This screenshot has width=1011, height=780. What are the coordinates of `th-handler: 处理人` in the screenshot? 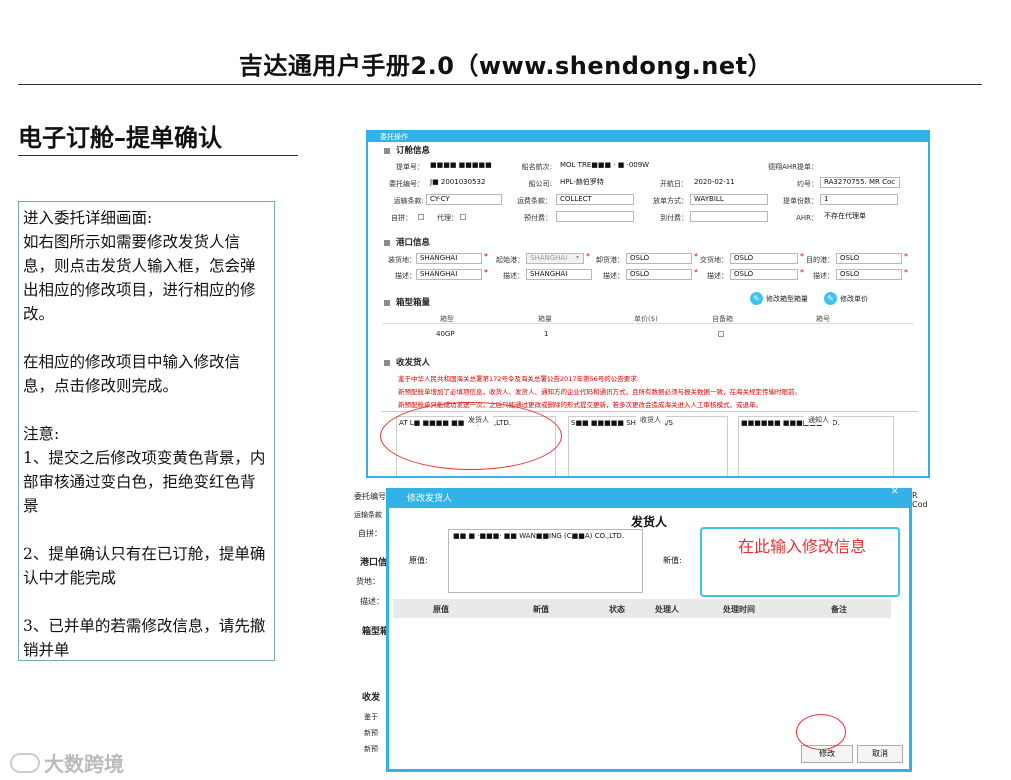 It's located at (667, 609).